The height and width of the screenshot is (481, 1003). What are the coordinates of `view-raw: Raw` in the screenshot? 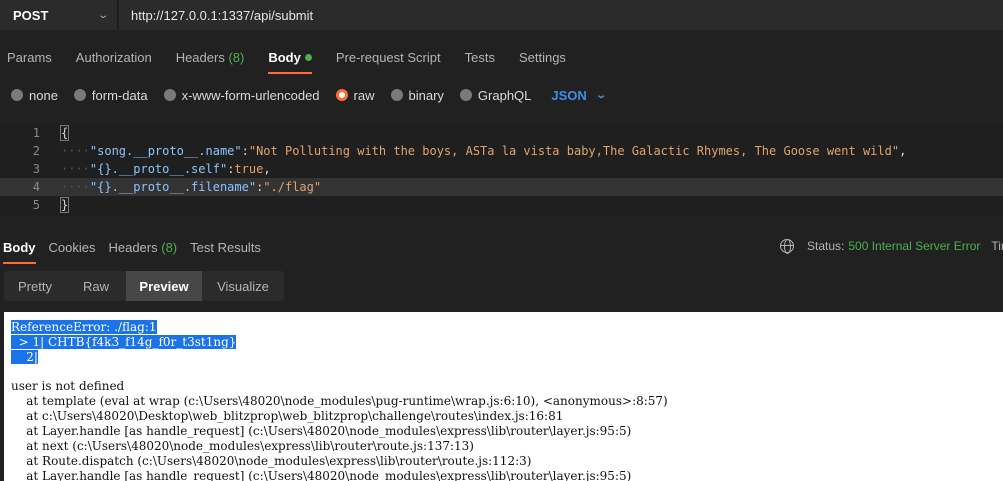 It's located at (96, 286).